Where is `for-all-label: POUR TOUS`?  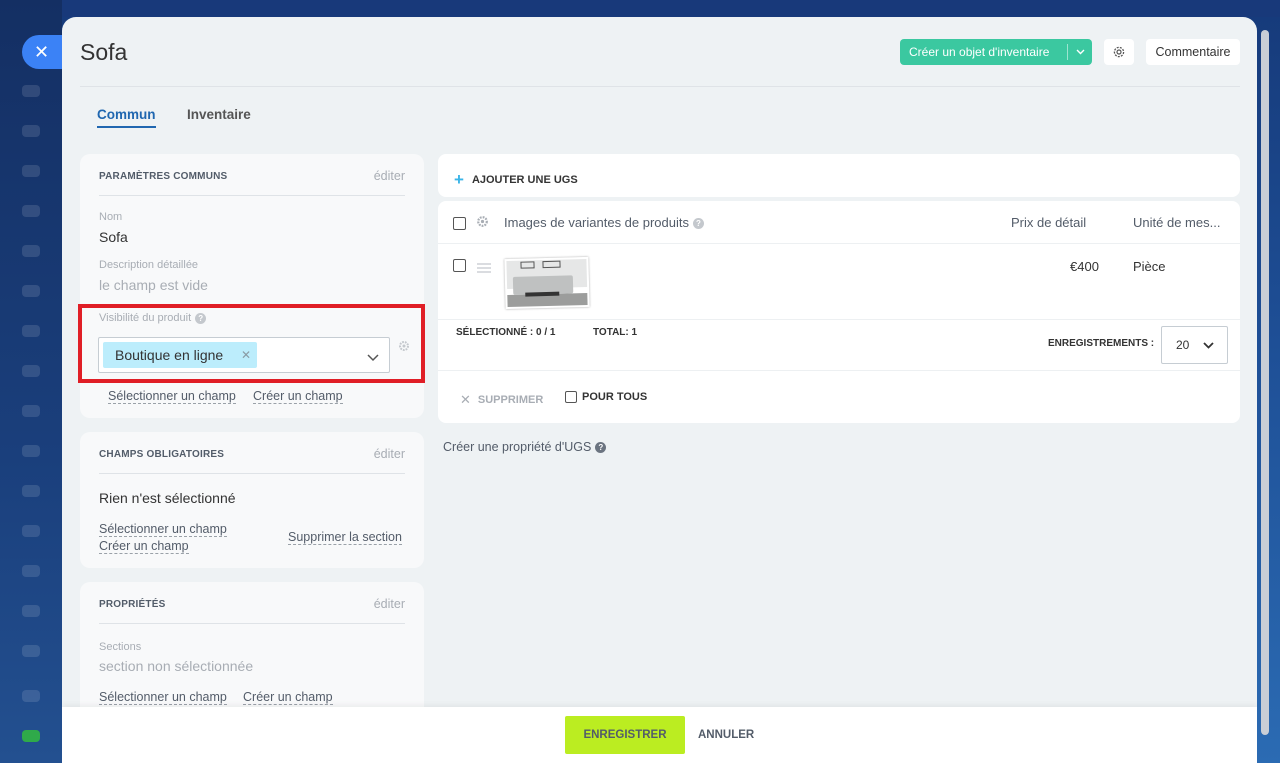
for-all-label: POUR TOUS is located at coordinates (615, 397).